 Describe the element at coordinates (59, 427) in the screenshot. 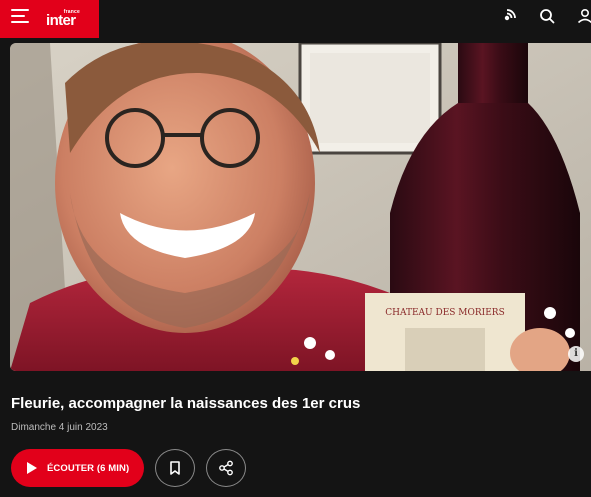

I see `article-date: Dimanche 4 juin 2023` at that location.